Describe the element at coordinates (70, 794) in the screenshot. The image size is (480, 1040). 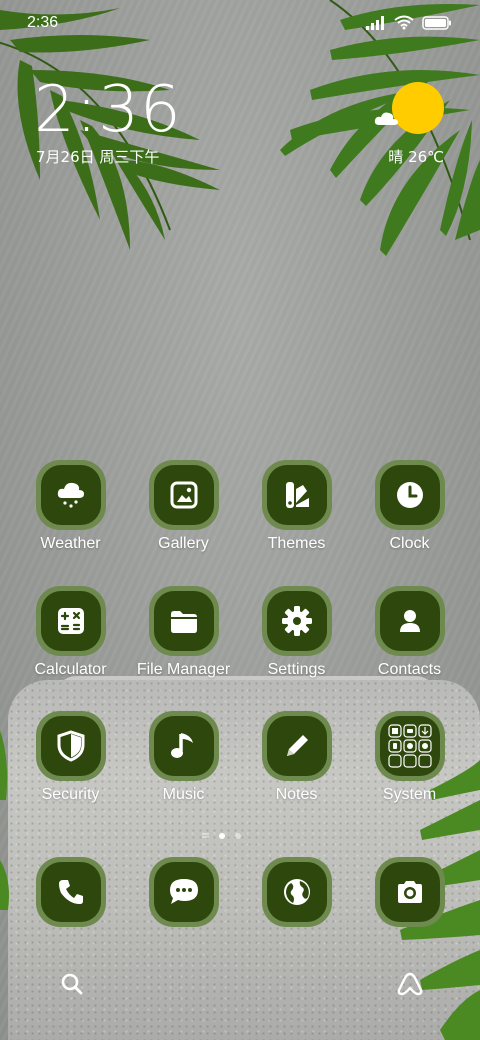
I see `app-label: Security` at that location.